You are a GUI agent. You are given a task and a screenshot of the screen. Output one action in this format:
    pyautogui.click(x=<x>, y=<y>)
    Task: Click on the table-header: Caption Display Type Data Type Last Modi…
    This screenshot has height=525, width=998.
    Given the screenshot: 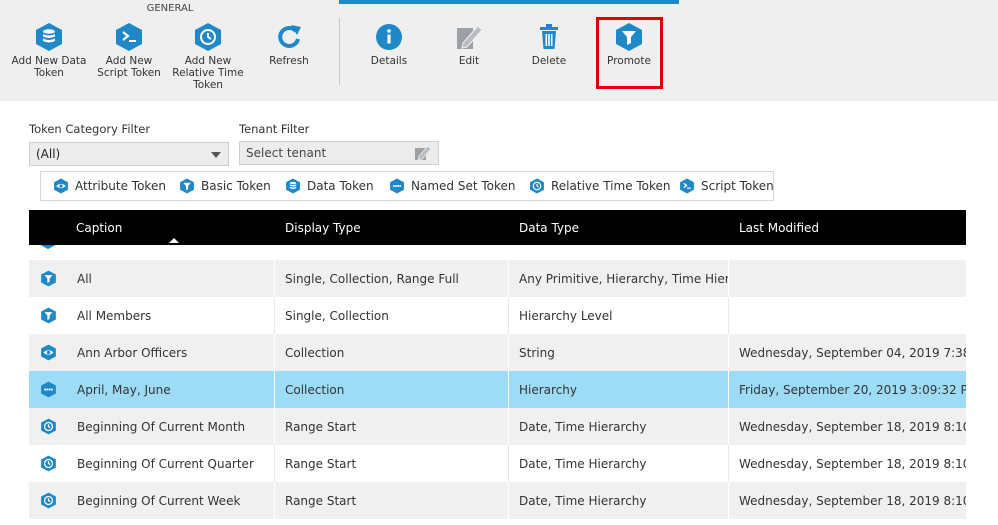 What is the action you would take?
    pyautogui.click(x=497, y=227)
    